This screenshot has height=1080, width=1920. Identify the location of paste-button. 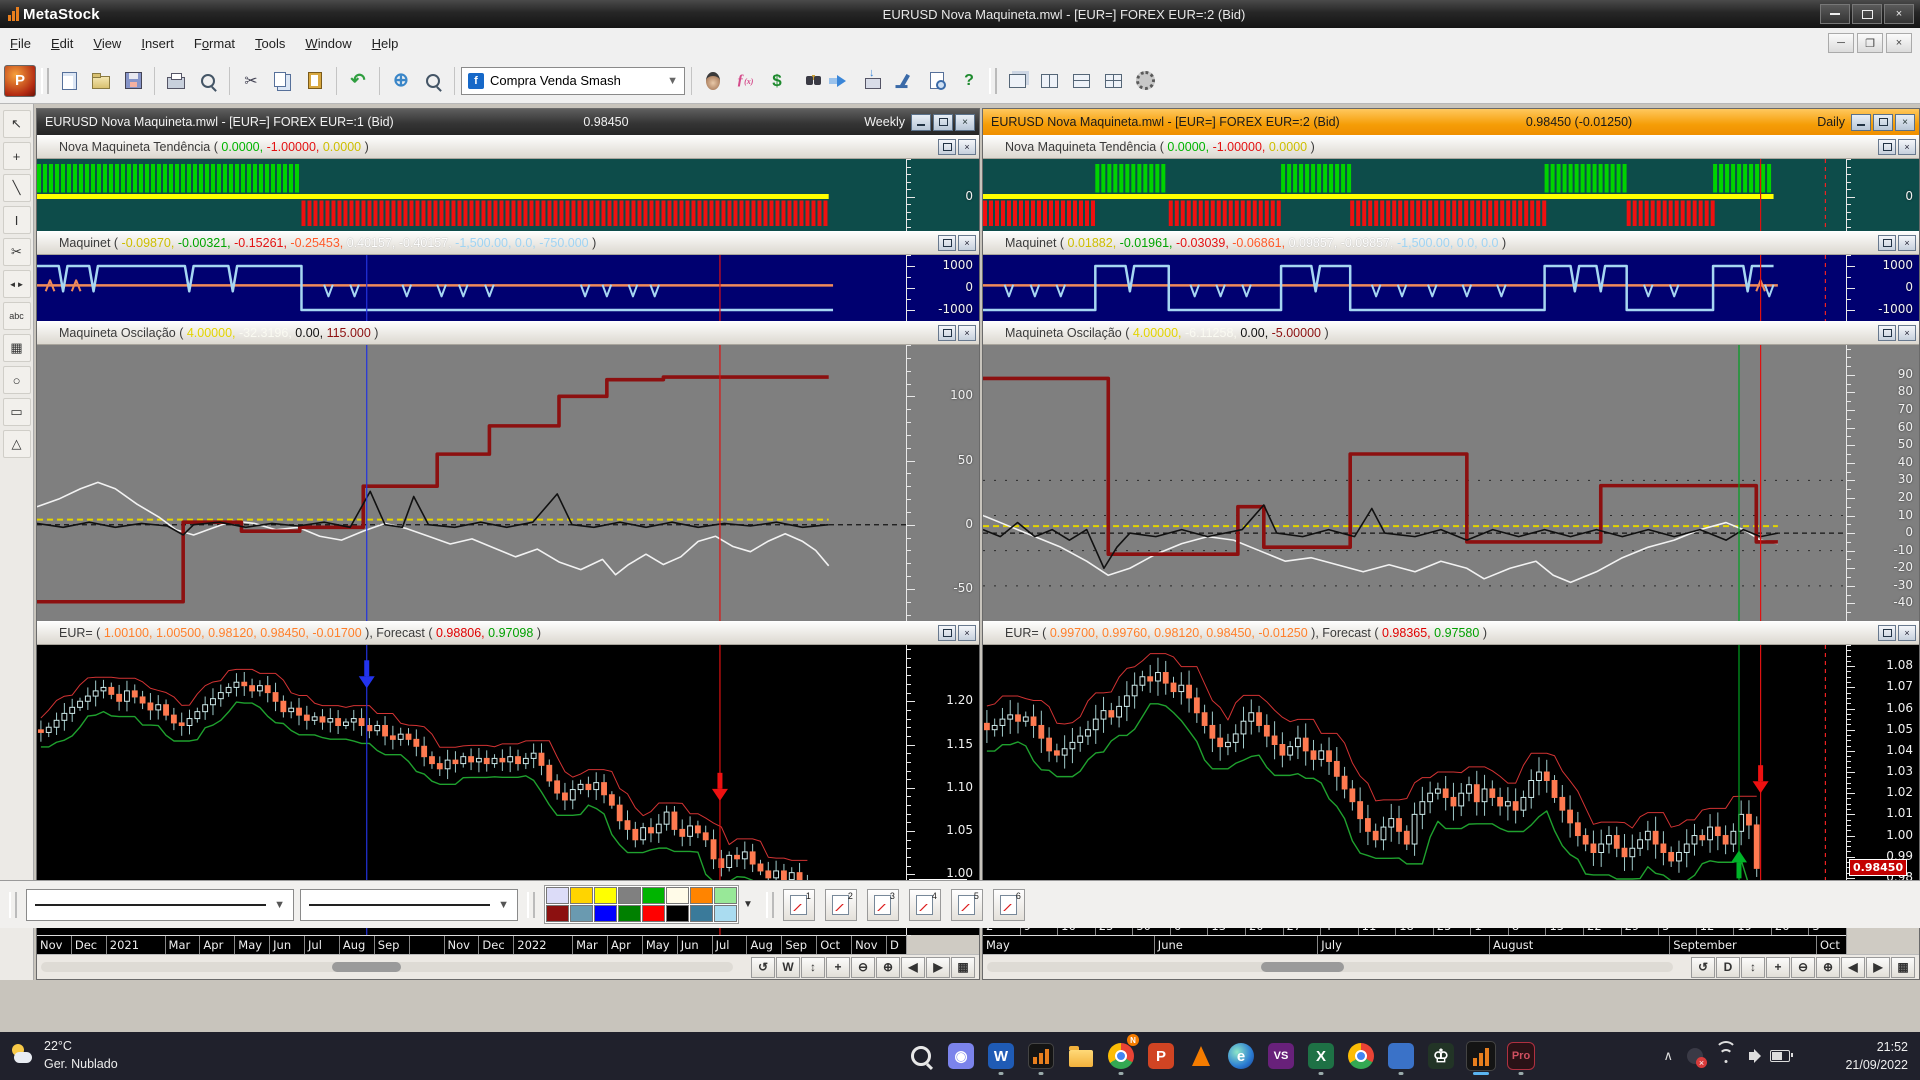
(315, 81).